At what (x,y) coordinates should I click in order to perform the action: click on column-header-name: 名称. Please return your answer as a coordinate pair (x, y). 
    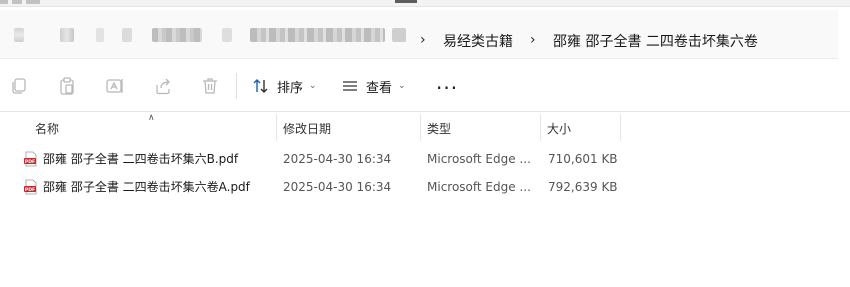
    Looking at the image, I should click on (47, 128).